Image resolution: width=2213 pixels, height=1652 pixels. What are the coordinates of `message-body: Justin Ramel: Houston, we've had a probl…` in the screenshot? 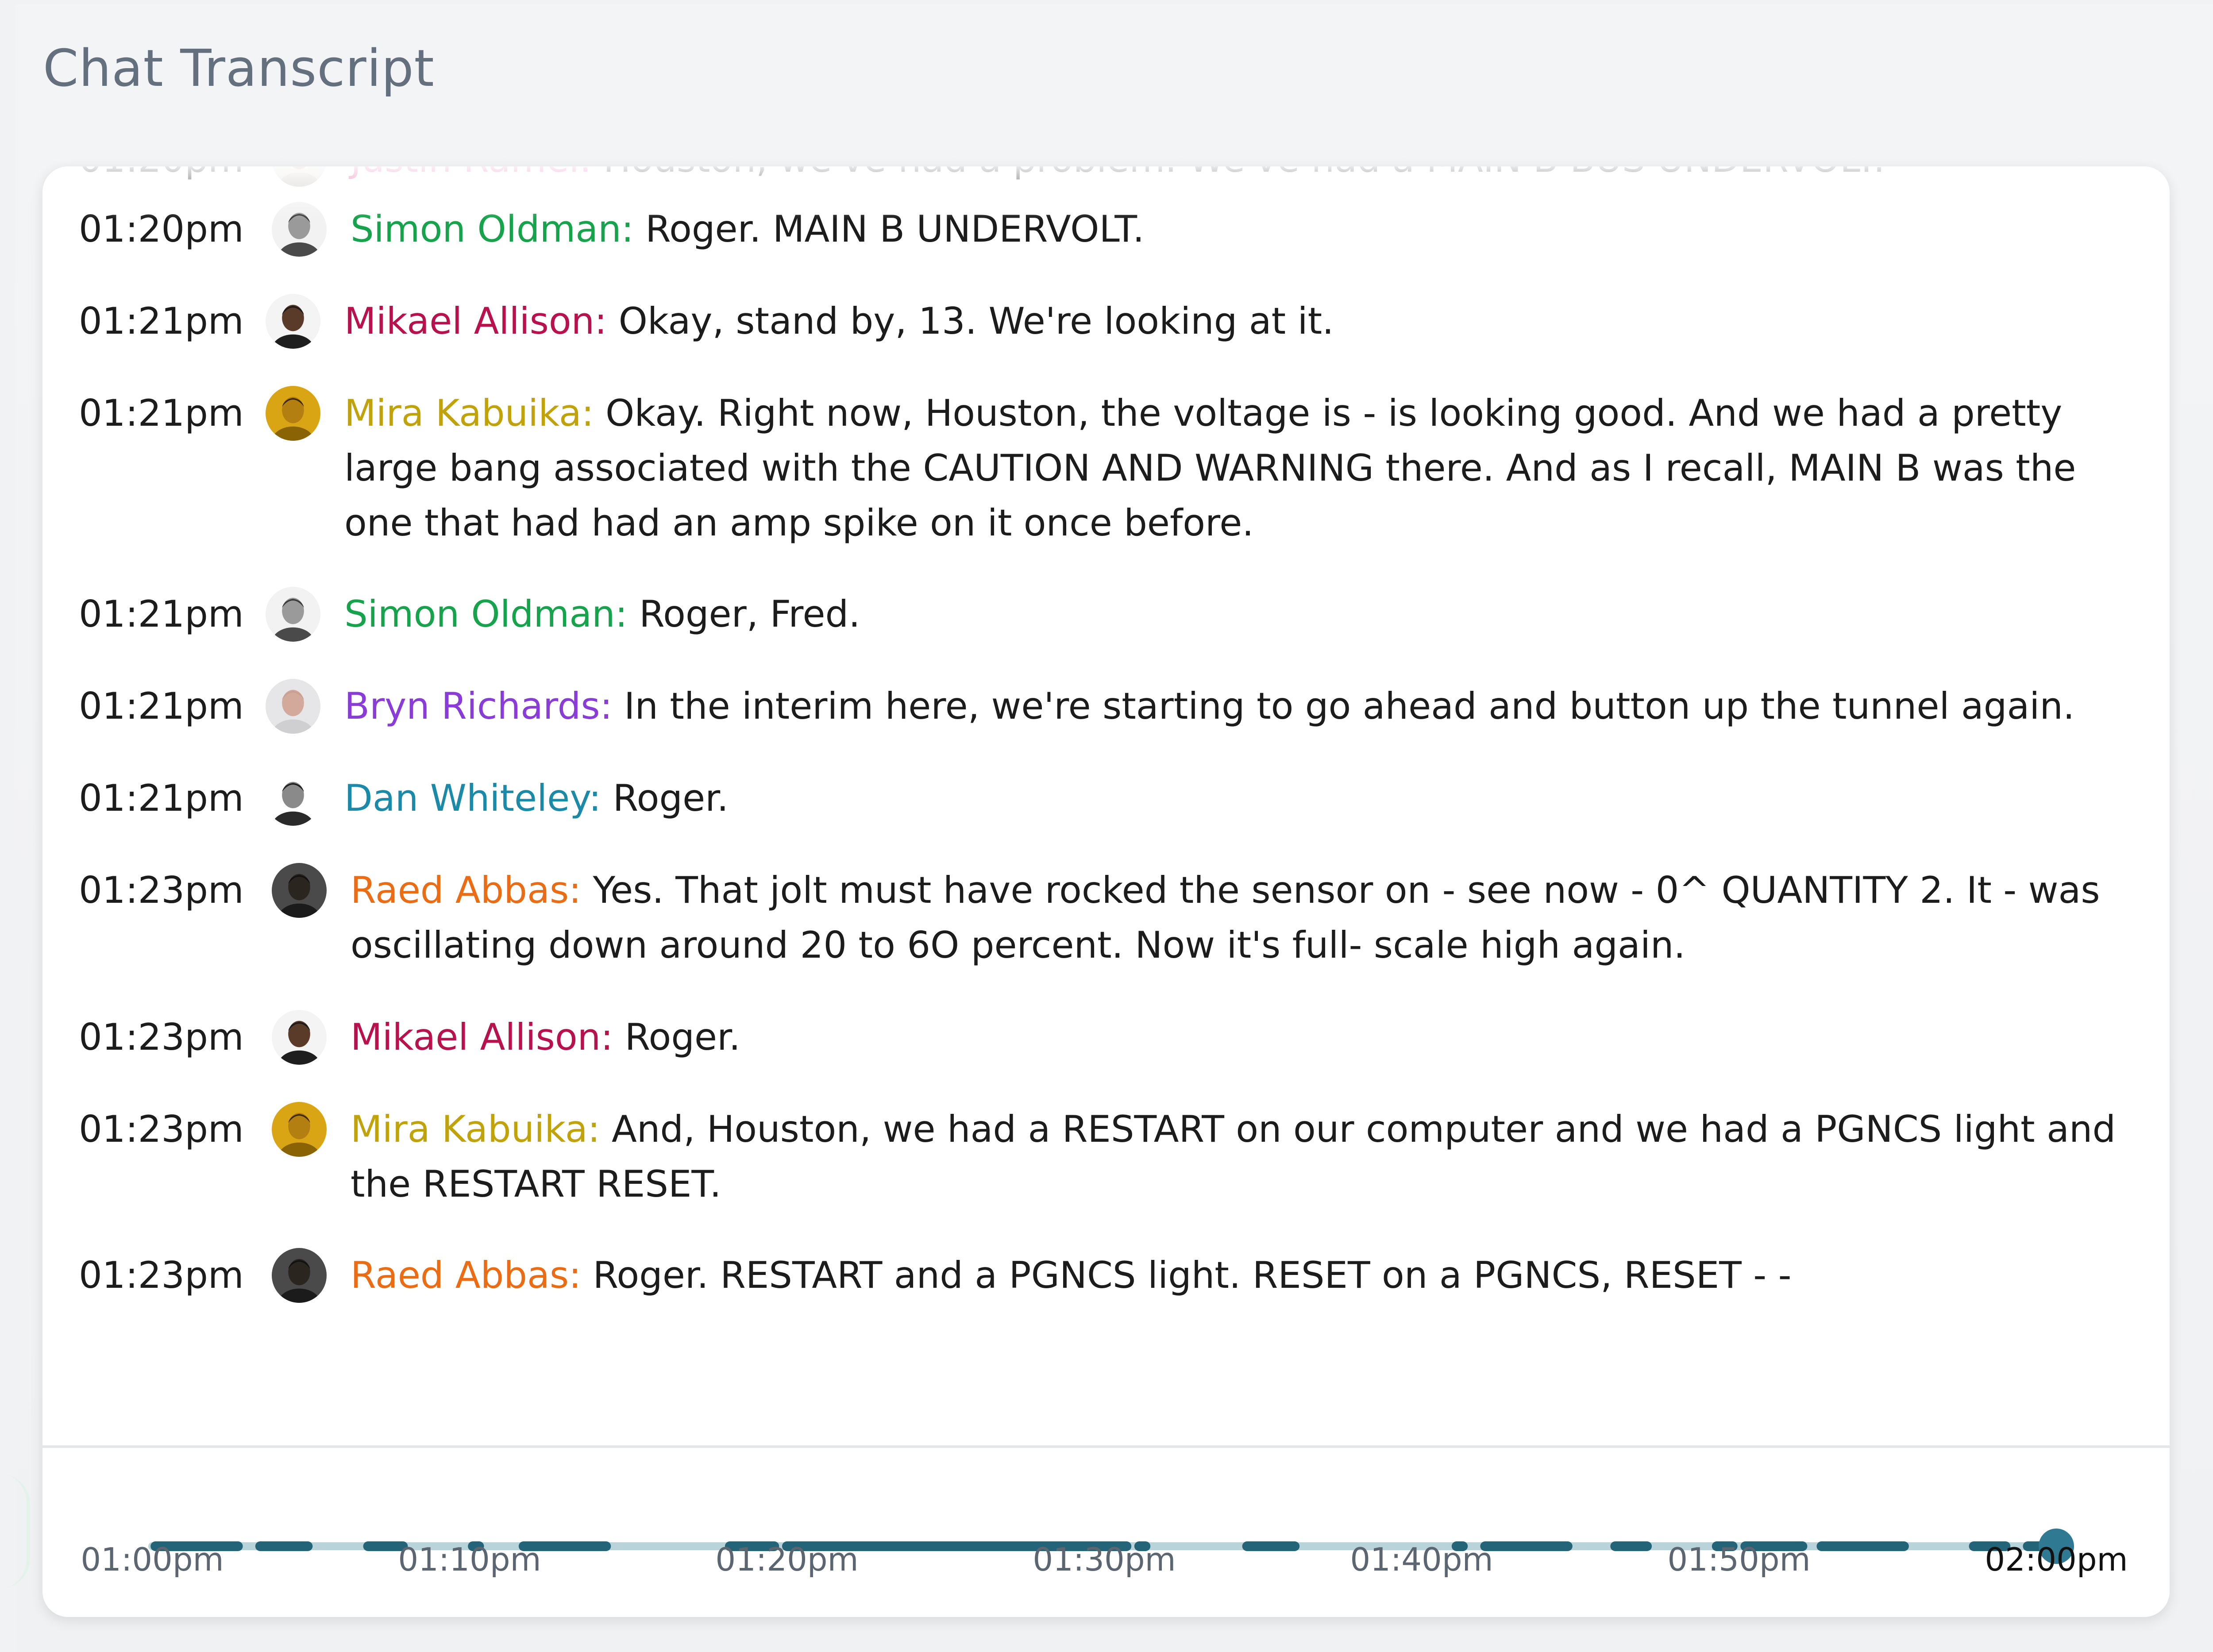 It's located at (1240, 177).